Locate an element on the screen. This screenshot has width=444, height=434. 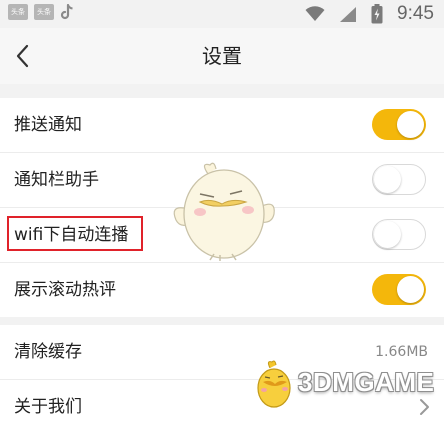
signal-icon is located at coordinates (348, 14).